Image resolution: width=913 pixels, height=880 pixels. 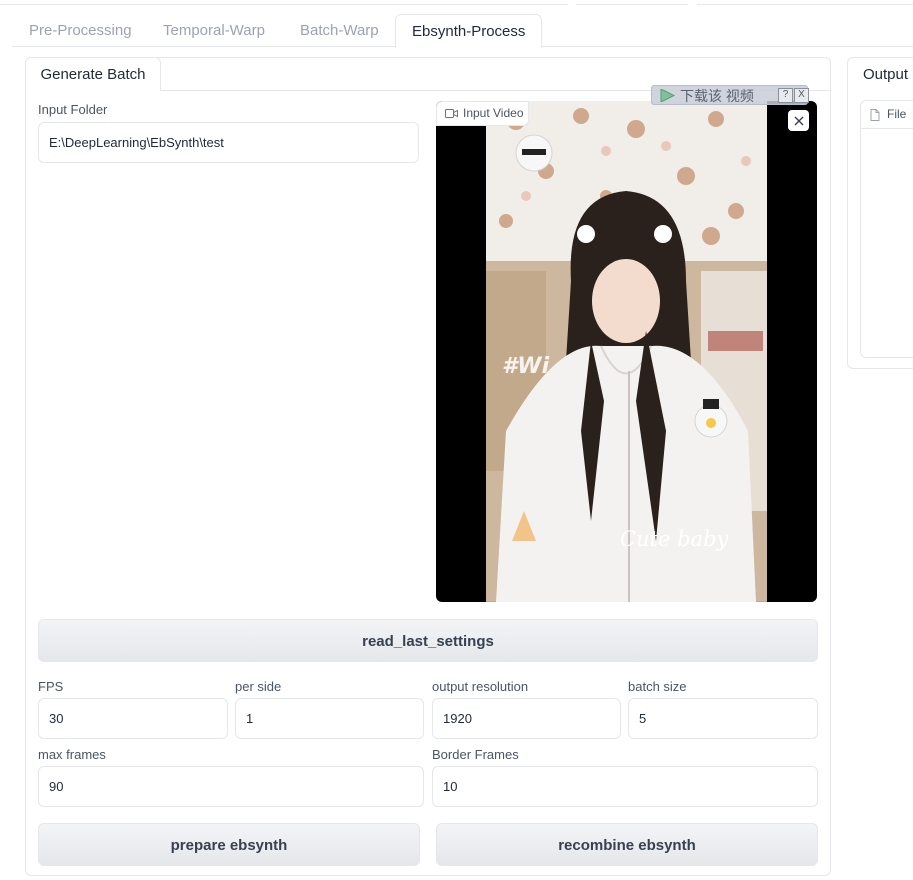 I want to click on video-close-button, so click(x=798, y=120).